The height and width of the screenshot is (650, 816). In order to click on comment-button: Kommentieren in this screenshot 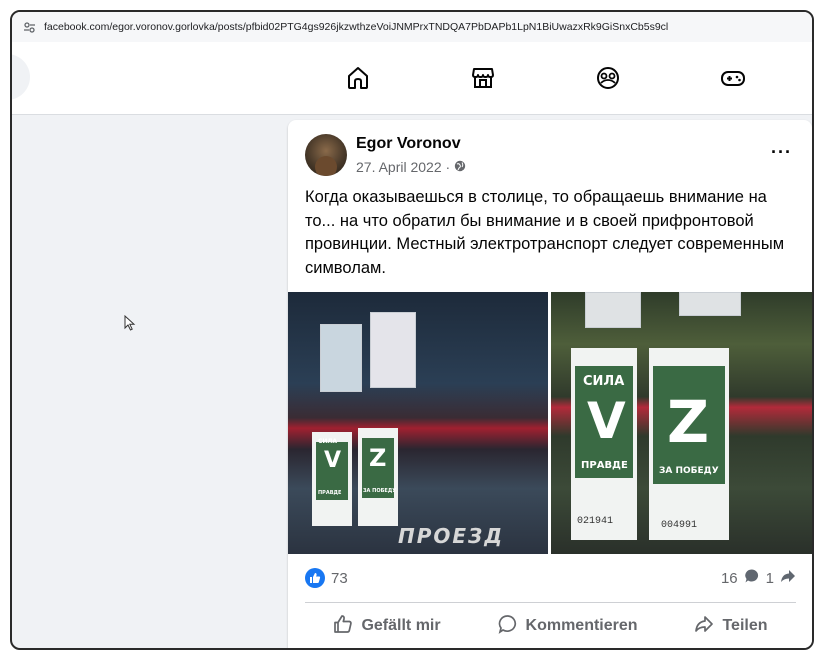, I will do `click(568, 626)`.